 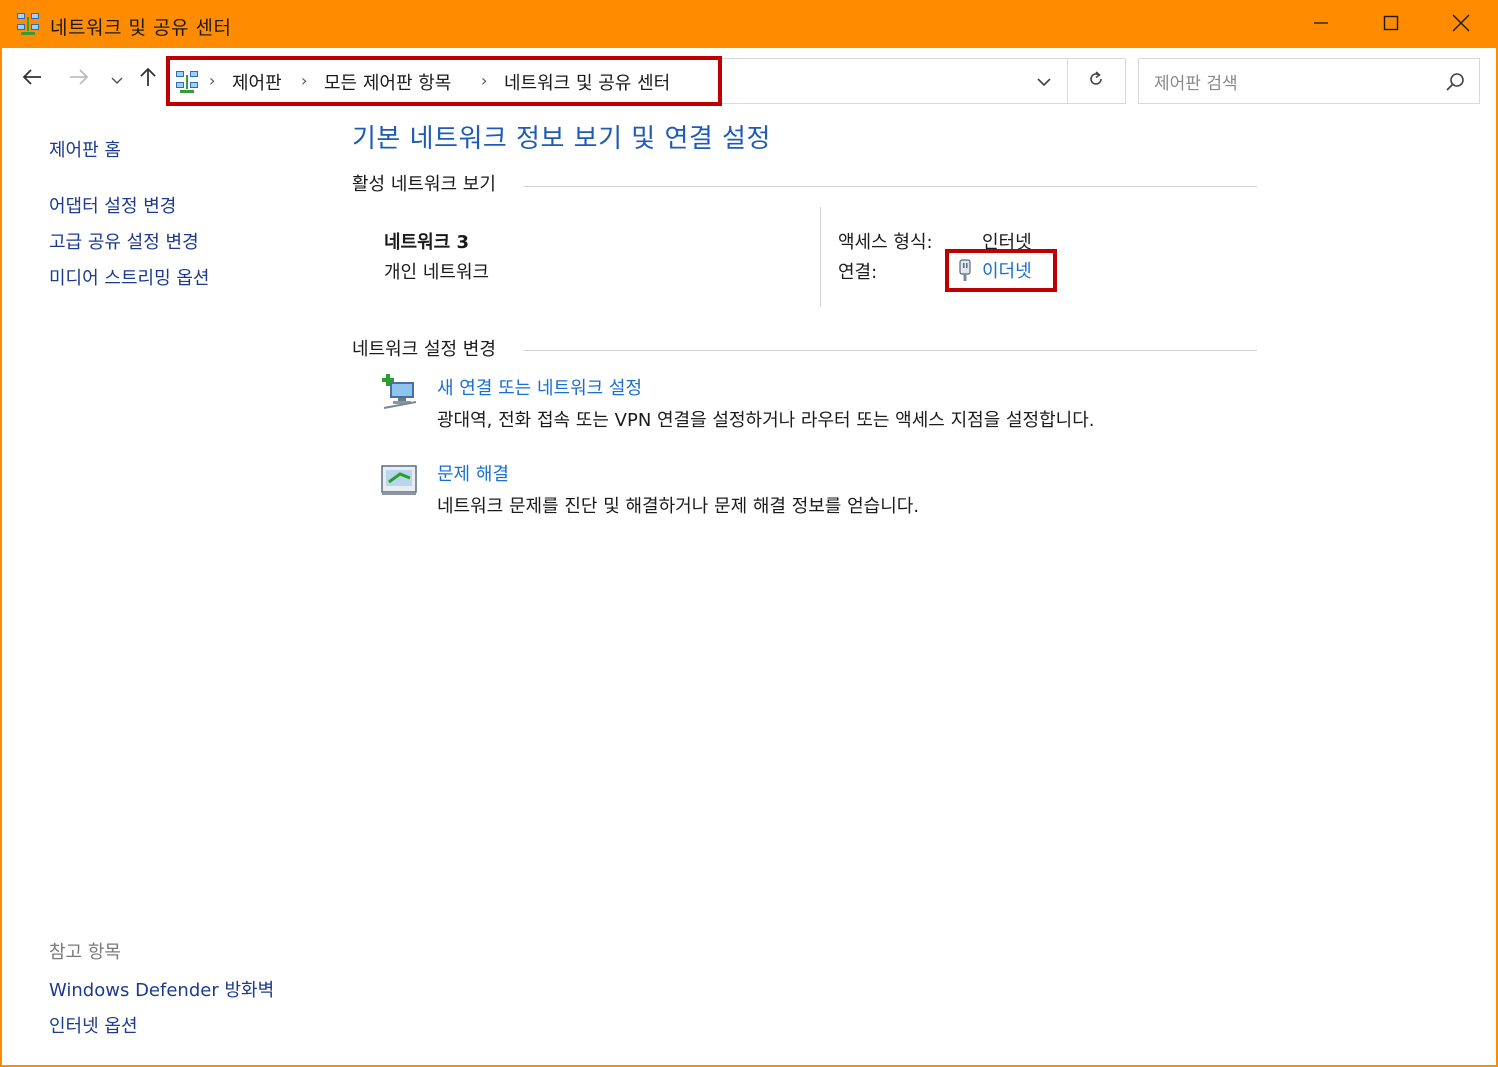 What do you see at coordinates (400, 392) in the screenshot?
I see `new-connection-icon` at bounding box center [400, 392].